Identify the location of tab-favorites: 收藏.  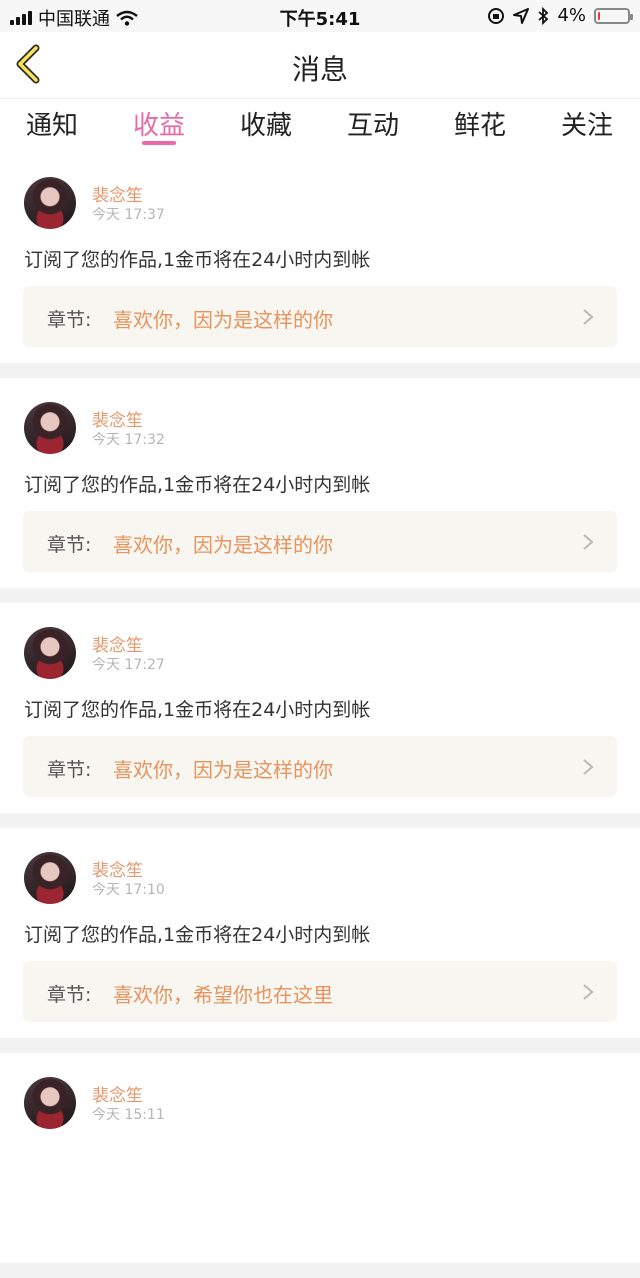
(266, 123).